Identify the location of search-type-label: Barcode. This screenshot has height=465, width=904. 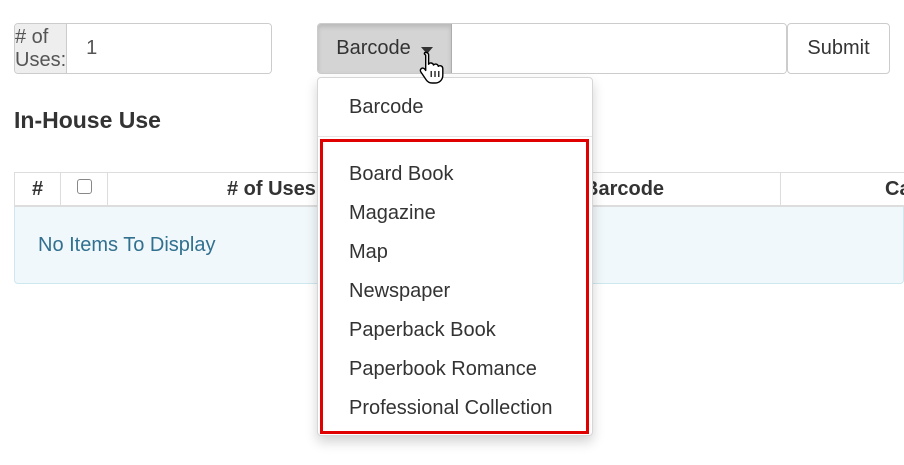
(373, 48).